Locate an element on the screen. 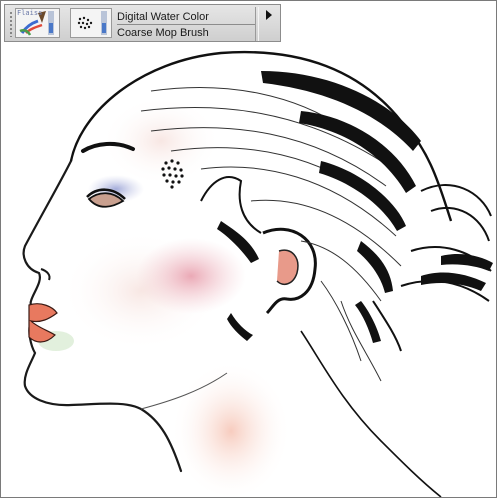 This screenshot has height=498, width=497. brush-category-button: Flaiss is located at coordinates (37, 23).